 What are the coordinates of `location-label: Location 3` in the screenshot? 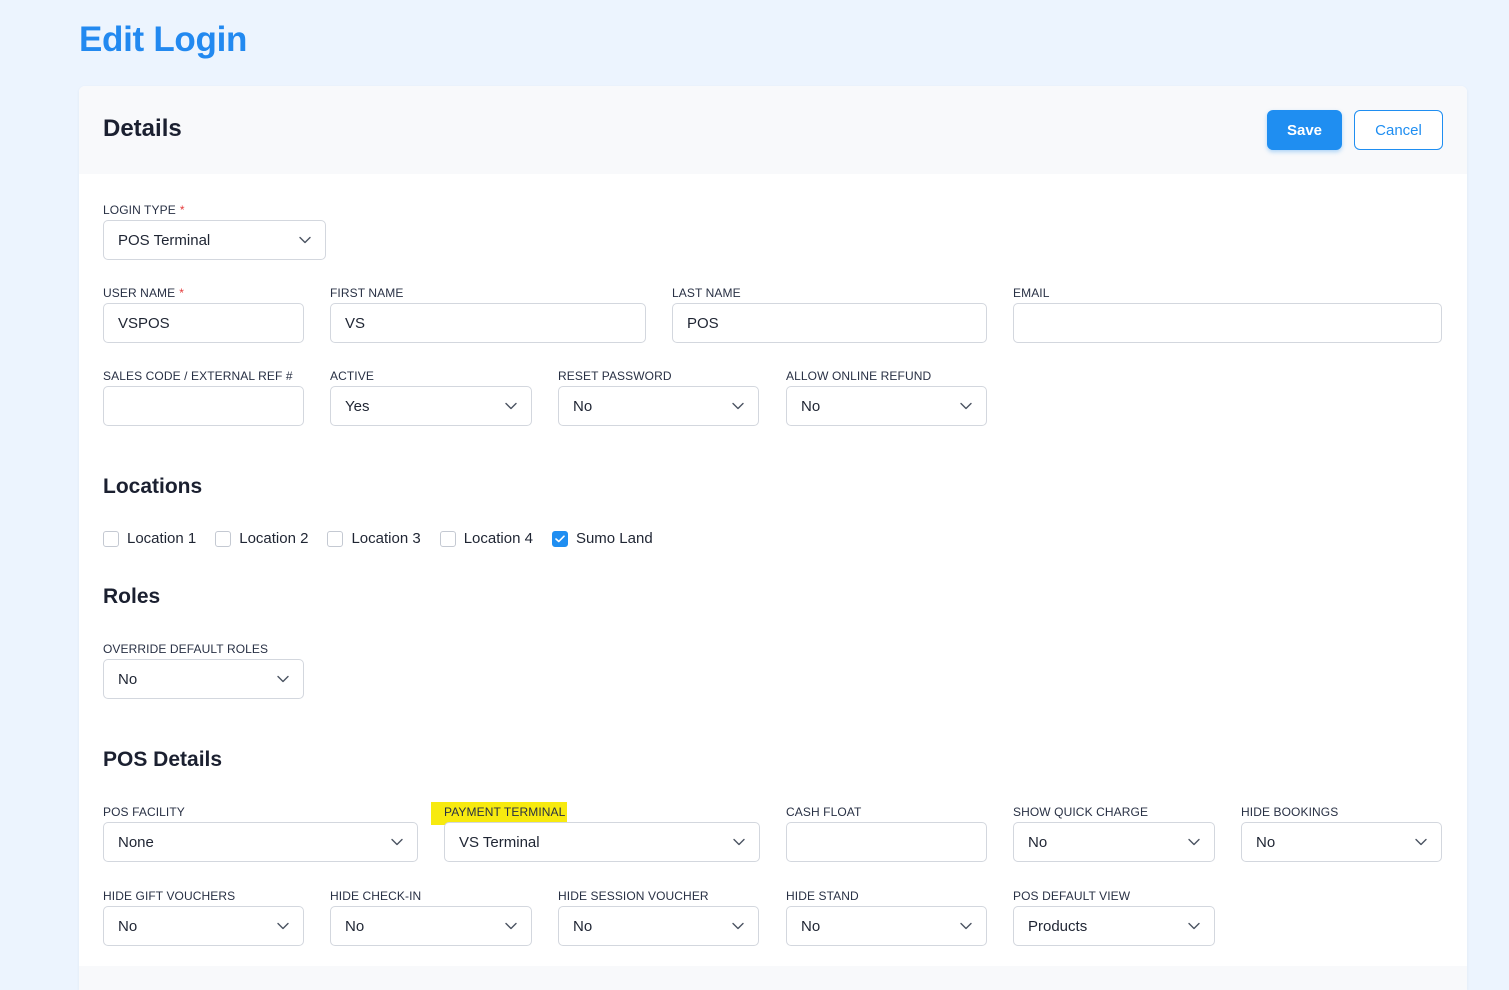 It's located at (386, 538).